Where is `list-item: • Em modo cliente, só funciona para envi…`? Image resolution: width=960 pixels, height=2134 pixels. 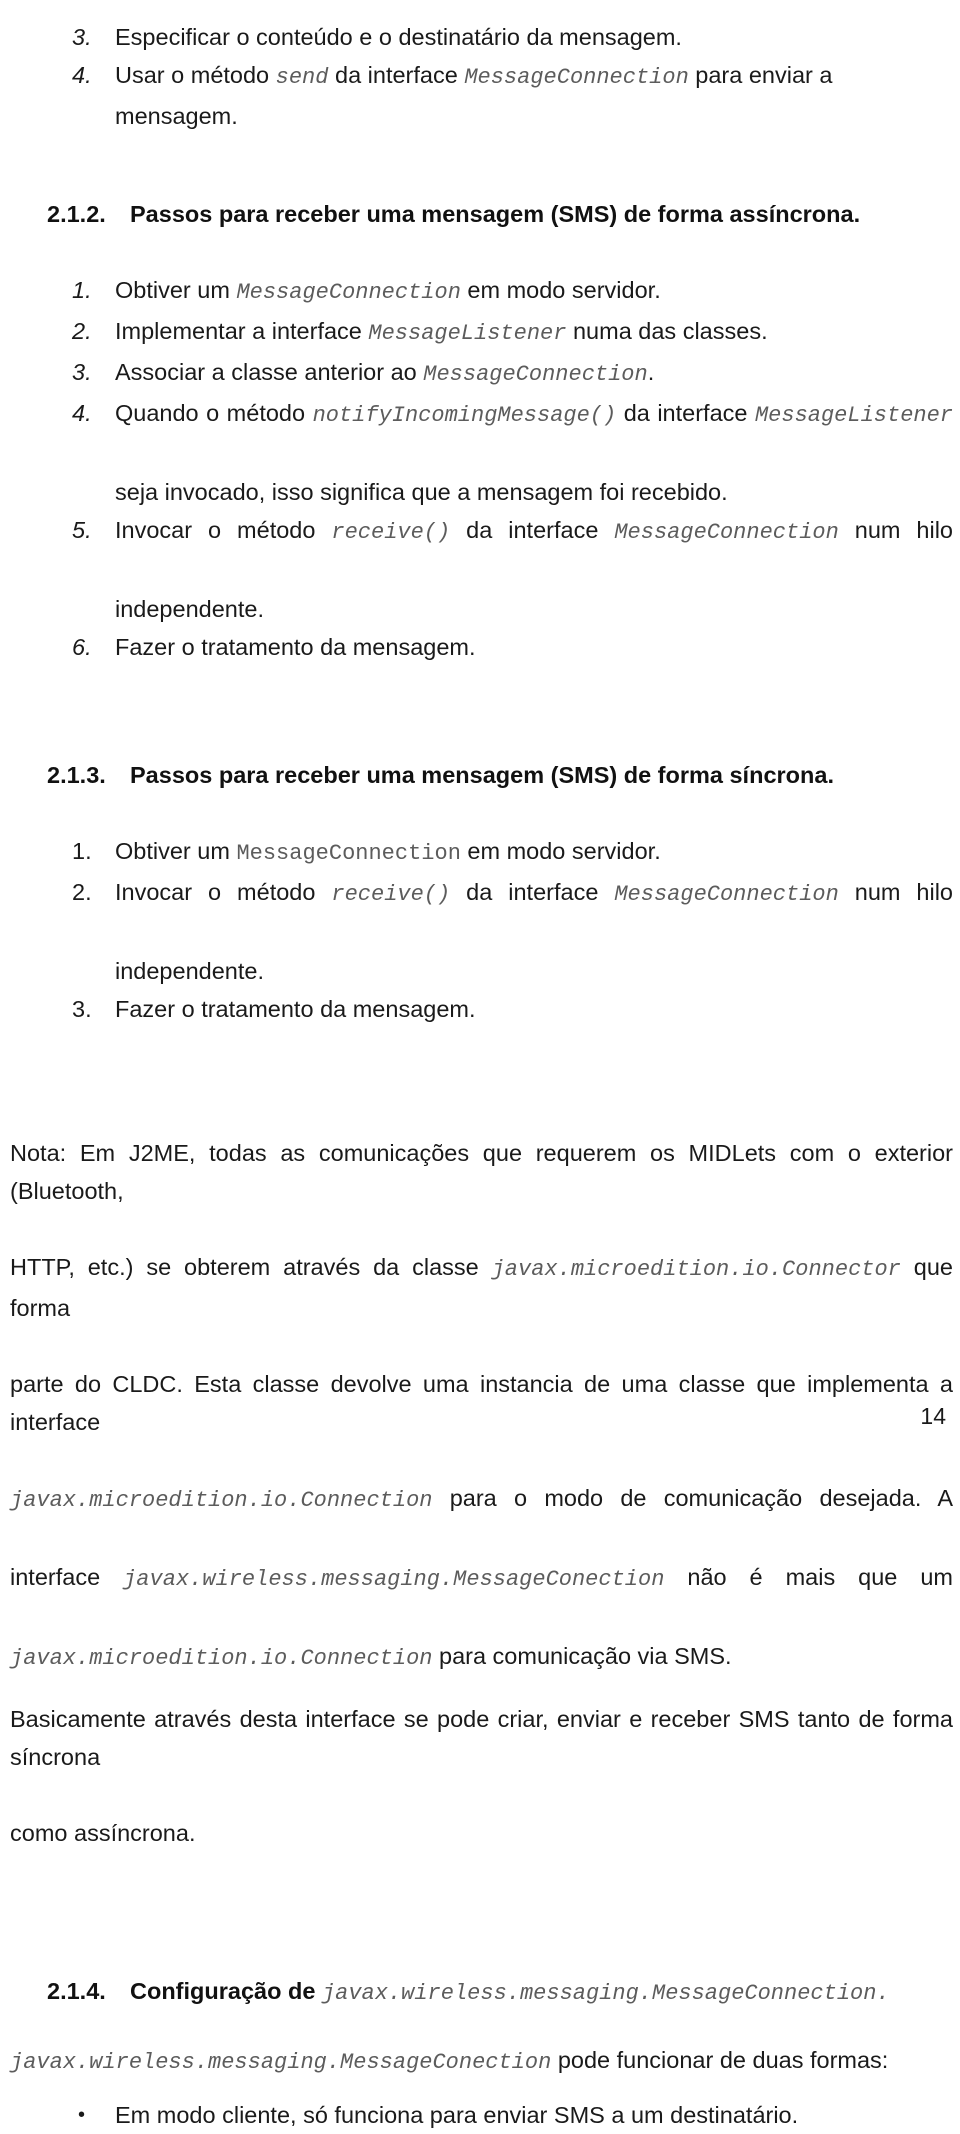 list-item: • Em modo cliente, só funciona para envi… is located at coordinates (481, 2115).